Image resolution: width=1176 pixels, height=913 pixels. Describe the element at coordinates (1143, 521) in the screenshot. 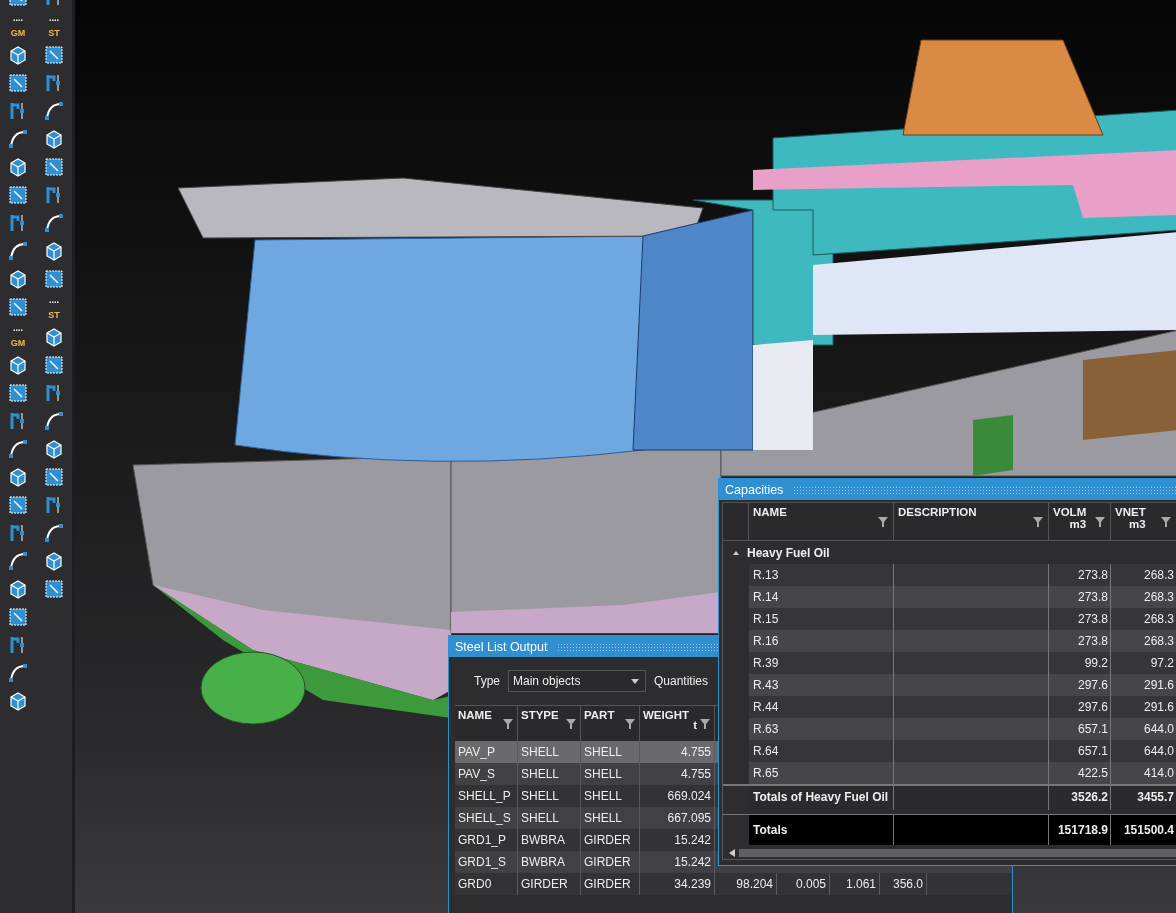

I see `column-header: VNET m3` at that location.